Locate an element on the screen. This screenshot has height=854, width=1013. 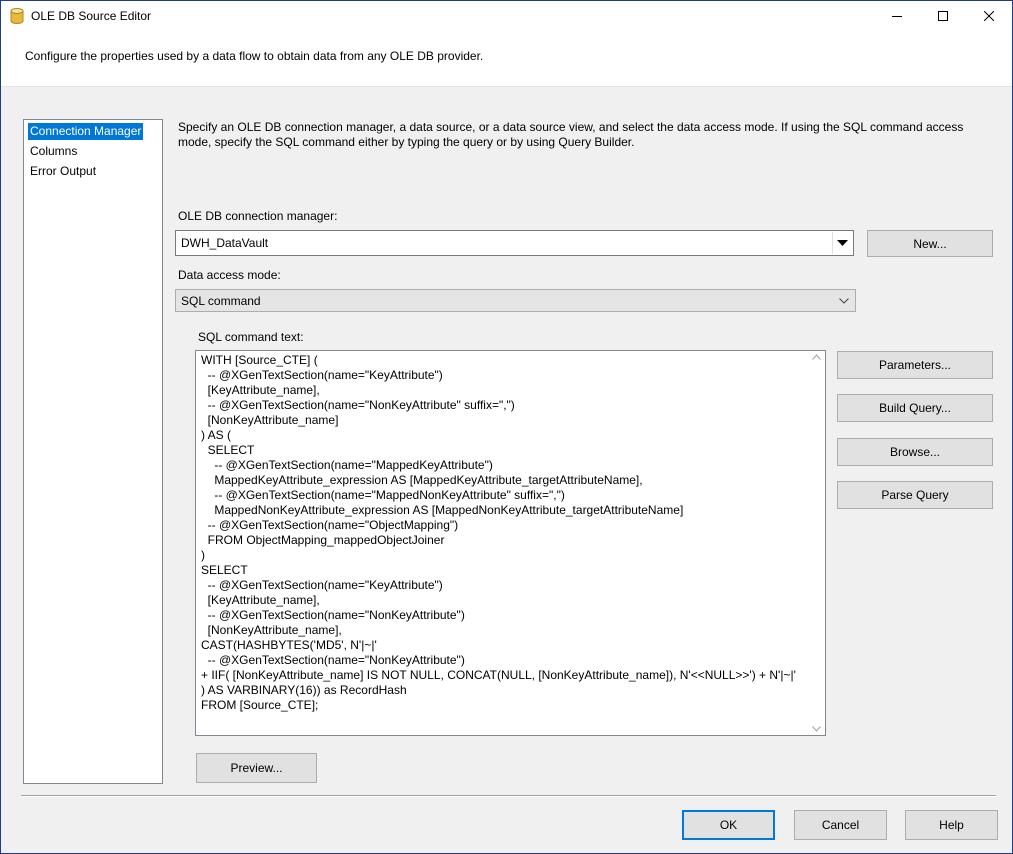
cancel-button: Cancel is located at coordinates (840, 825).